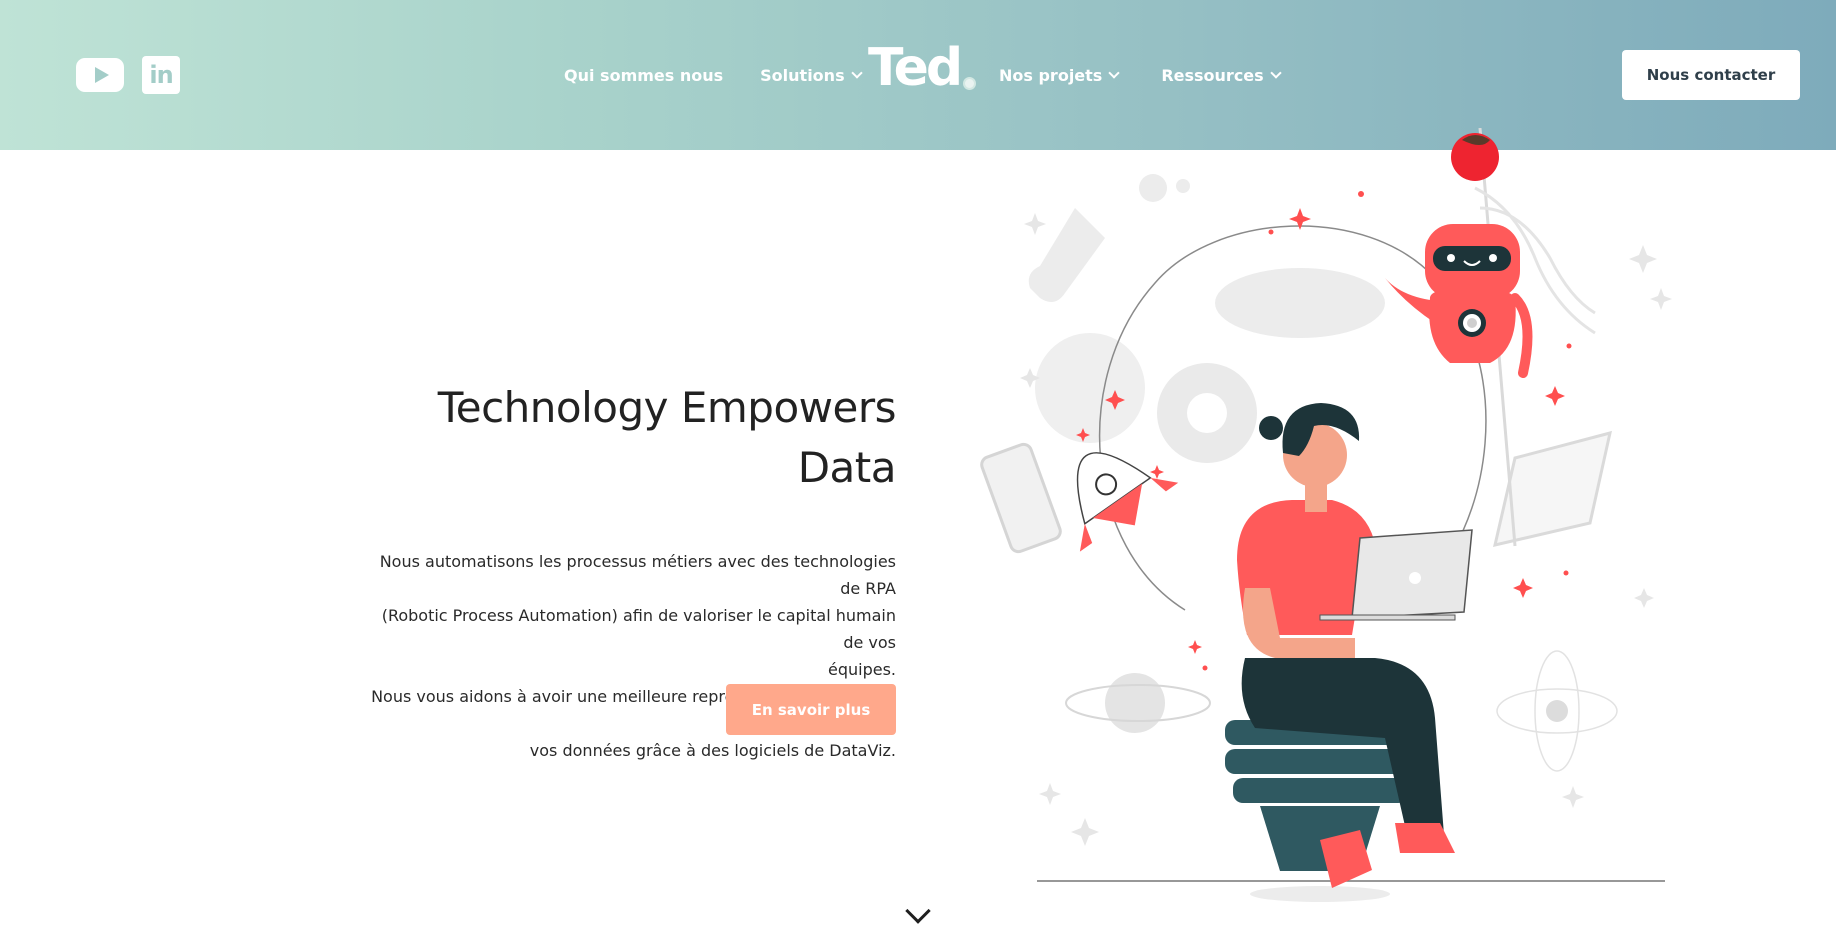 The image size is (1836, 939). What do you see at coordinates (667, 407) in the screenshot?
I see `hero-title-line: Technology Empowers` at bounding box center [667, 407].